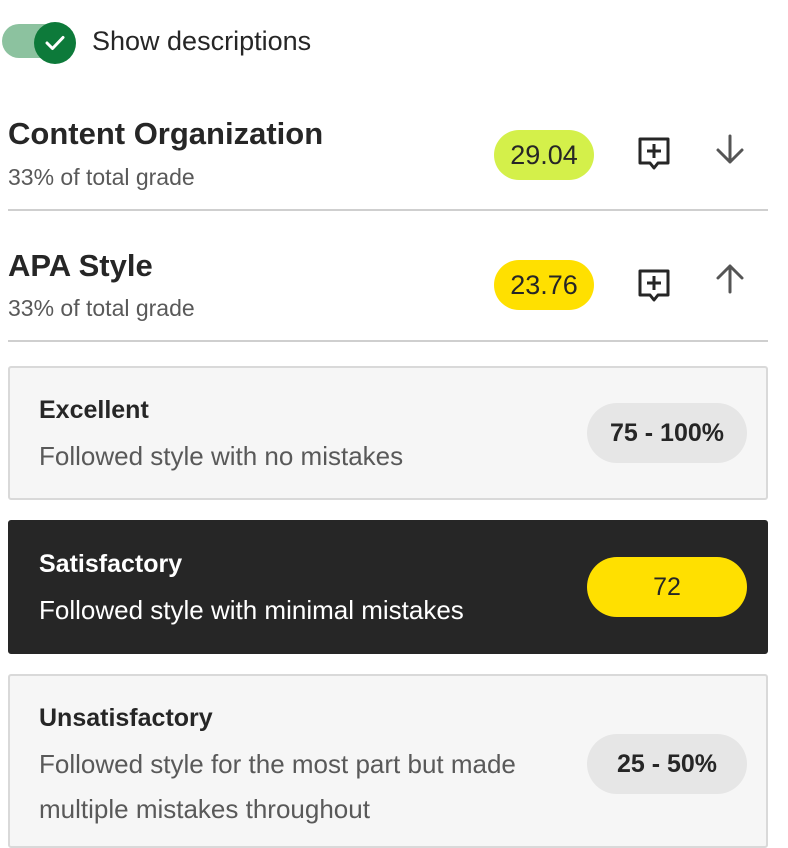 The width and height of the screenshot is (788, 848). Describe the element at coordinates (204, 809) in the screenshot. I see `level-description-line-2: multiple mistakes throughout` at that location.